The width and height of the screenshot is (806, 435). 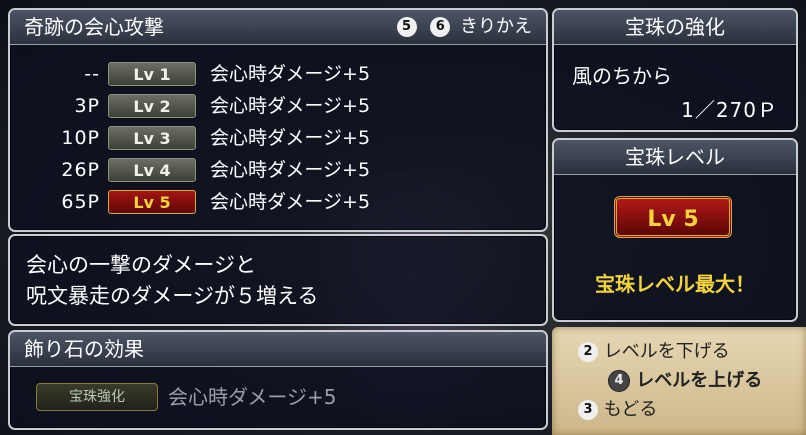 I want to click on orb-element: 風のちから, so click(x=622, y=76).